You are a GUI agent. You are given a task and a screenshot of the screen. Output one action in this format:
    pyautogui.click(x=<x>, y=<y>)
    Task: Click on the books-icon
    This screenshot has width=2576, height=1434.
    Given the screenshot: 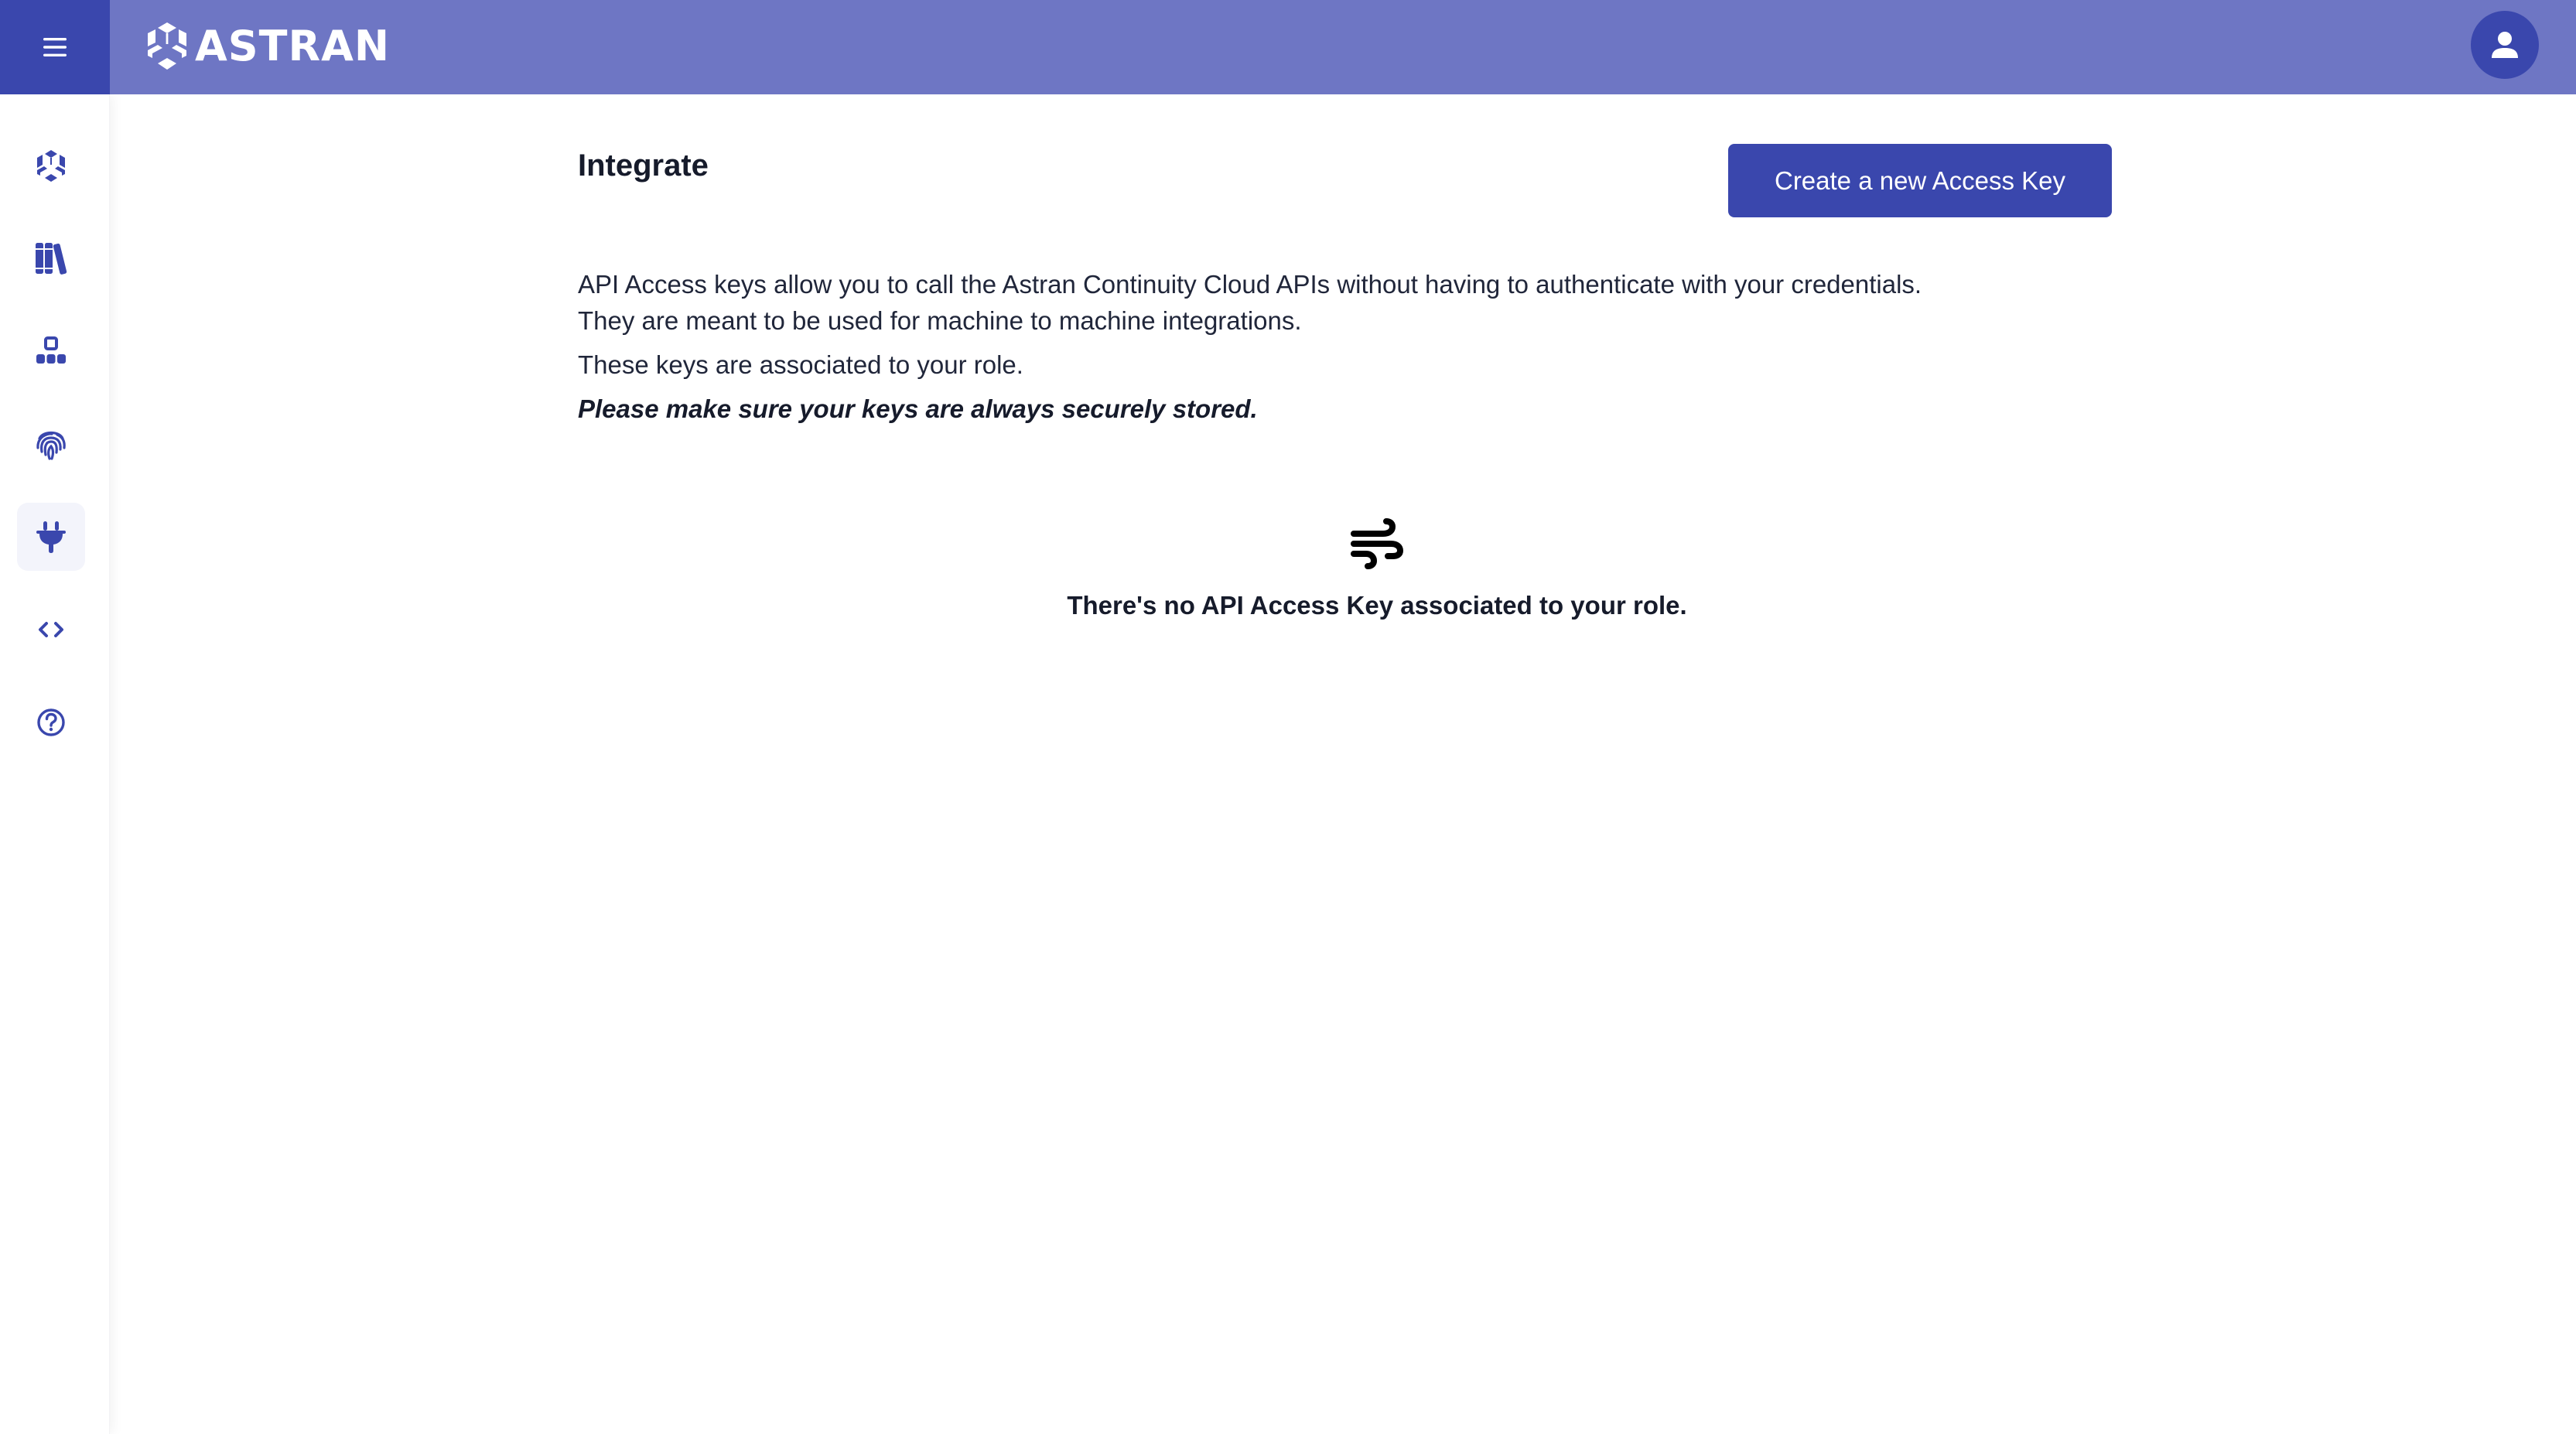 What is the action you would take?
    pyautogui.click(x=51, y=259)
    